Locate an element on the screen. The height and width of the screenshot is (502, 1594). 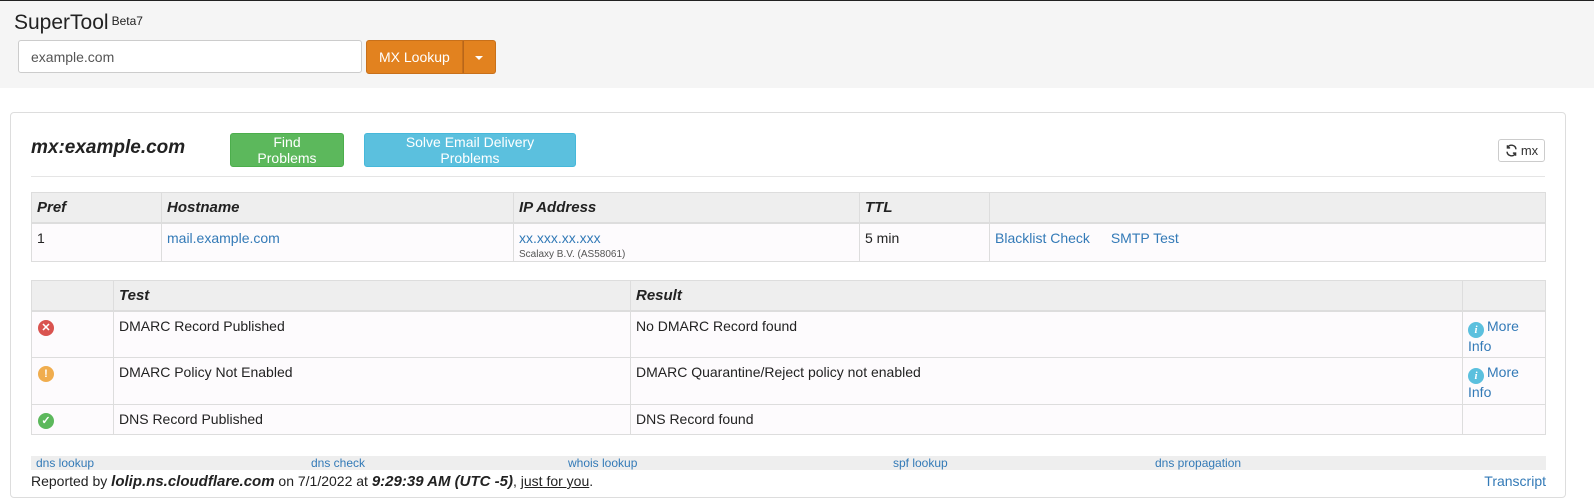
result-cell: DNS Record found is located at coordinates (1046, 419).